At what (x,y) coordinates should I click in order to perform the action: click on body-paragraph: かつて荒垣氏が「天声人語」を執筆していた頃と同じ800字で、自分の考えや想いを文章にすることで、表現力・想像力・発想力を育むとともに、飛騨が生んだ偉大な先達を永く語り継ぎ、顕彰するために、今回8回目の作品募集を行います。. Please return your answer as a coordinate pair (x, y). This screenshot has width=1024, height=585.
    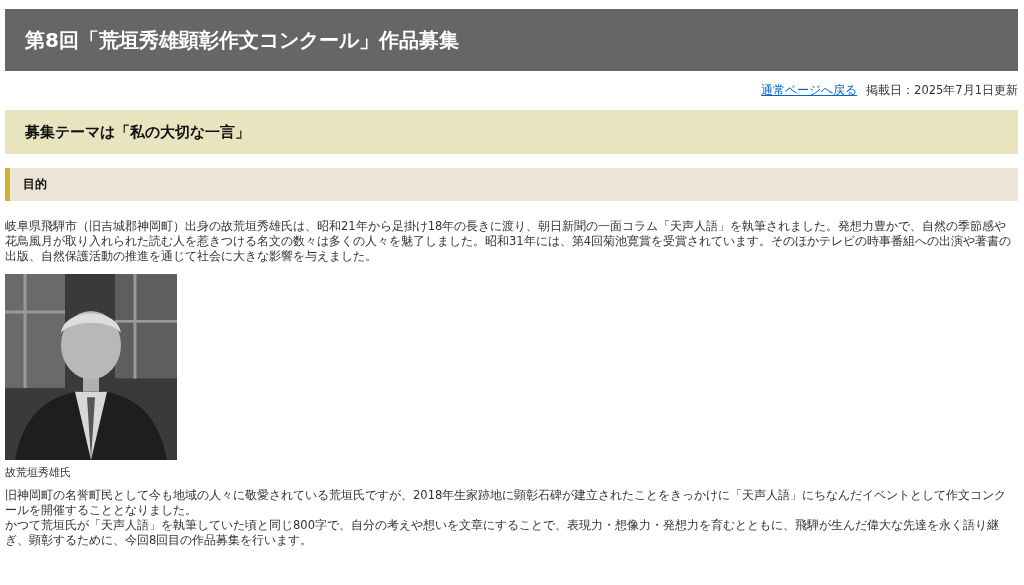
    Looking at the image, I should click on (502, 533).